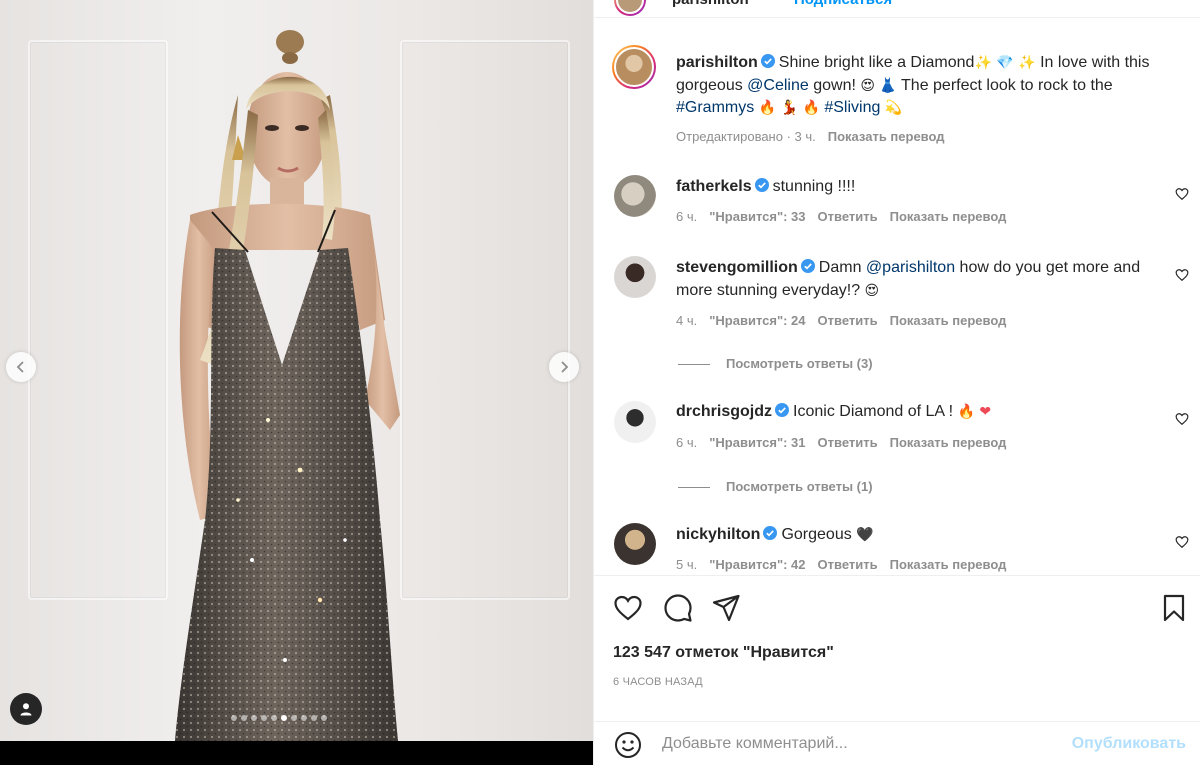  What do you see at coordinates (714, 186) in the screenshot?
I see `comment-username: fatherkels` at bounding box center [714, 186].